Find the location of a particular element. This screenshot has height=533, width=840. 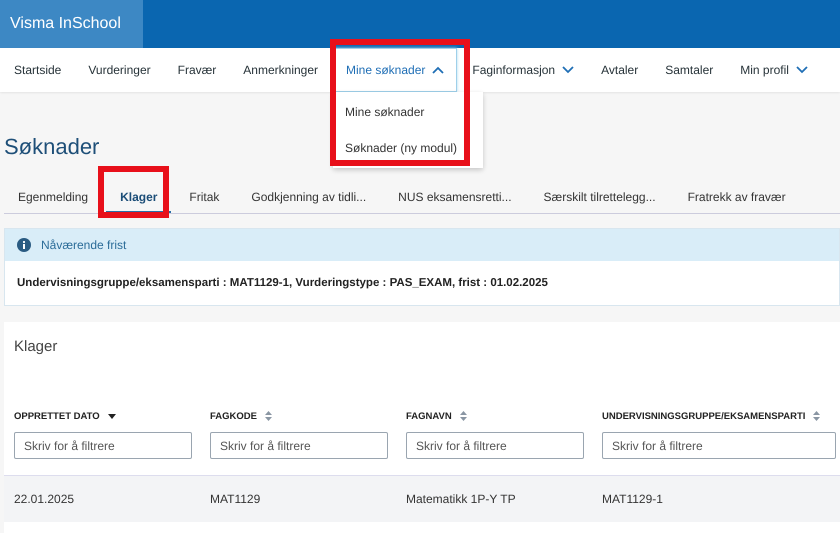

column-header: UNDERVISNINGSGRUPPE/EKSAMENSPARTI is located at coordinates (704, 416).